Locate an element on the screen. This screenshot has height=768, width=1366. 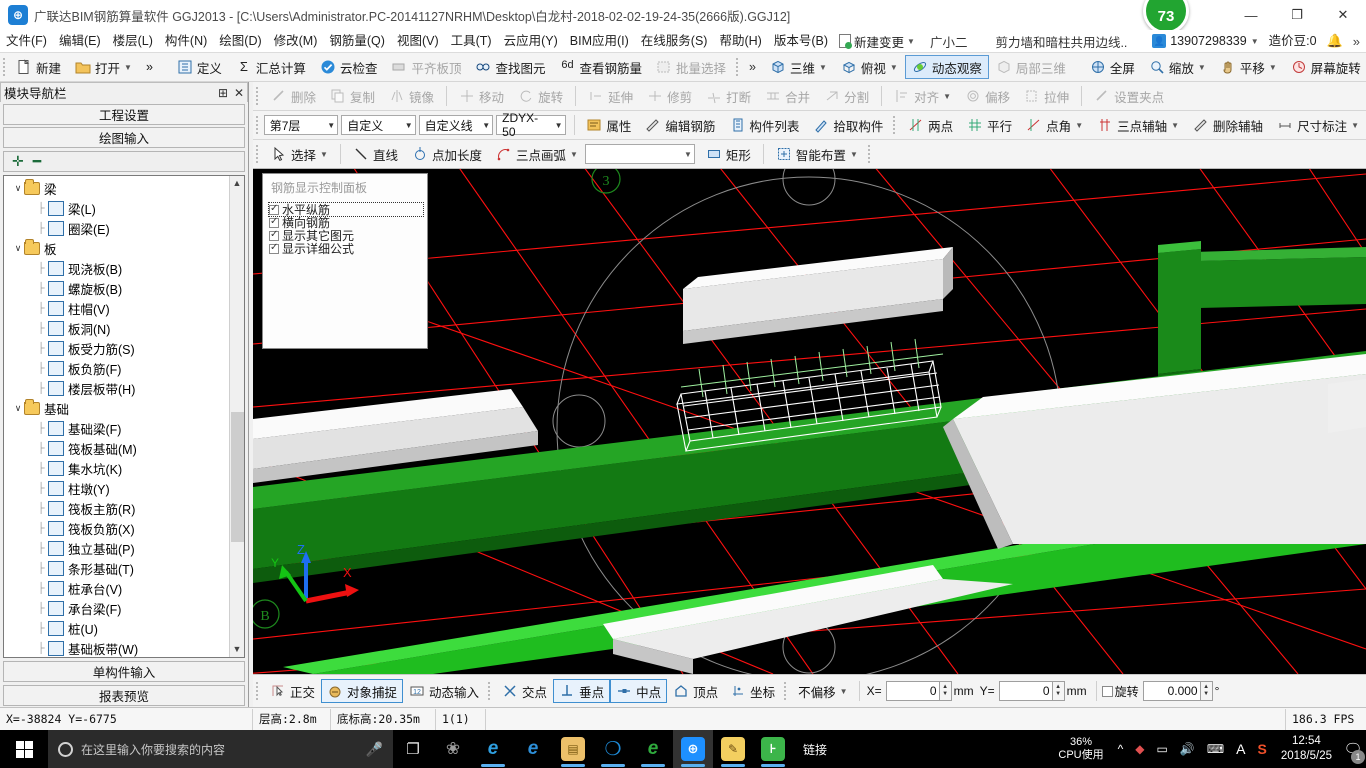
properties-button: 属性 is located at coordinates (608, 125).